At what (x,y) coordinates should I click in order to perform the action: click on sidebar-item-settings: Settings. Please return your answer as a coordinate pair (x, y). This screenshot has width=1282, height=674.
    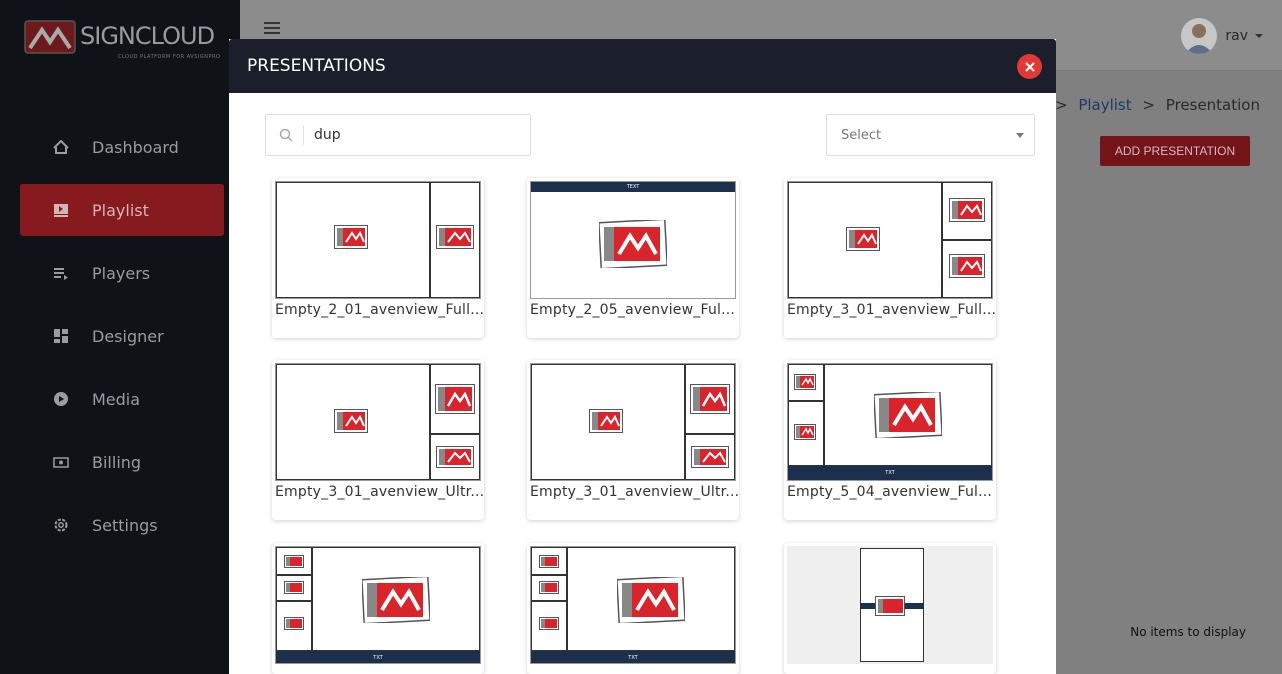
    Looking at the image, I should click on (122, 525).